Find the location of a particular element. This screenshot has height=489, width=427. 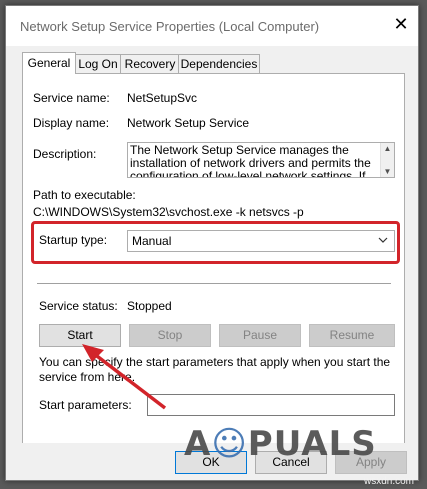

tab-general: General is located at coordinates (49, 63).